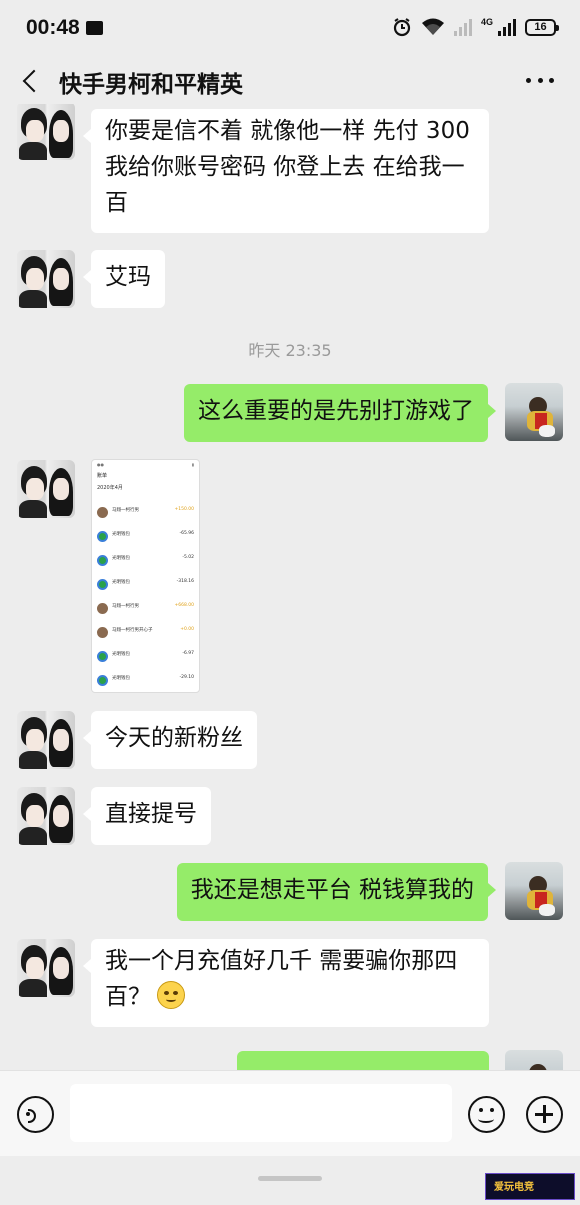 The width and height of the screenshot is (580, 1205). Describe the element at coordinates (32, 81) in the screenshot. I see `back-button` at that location.